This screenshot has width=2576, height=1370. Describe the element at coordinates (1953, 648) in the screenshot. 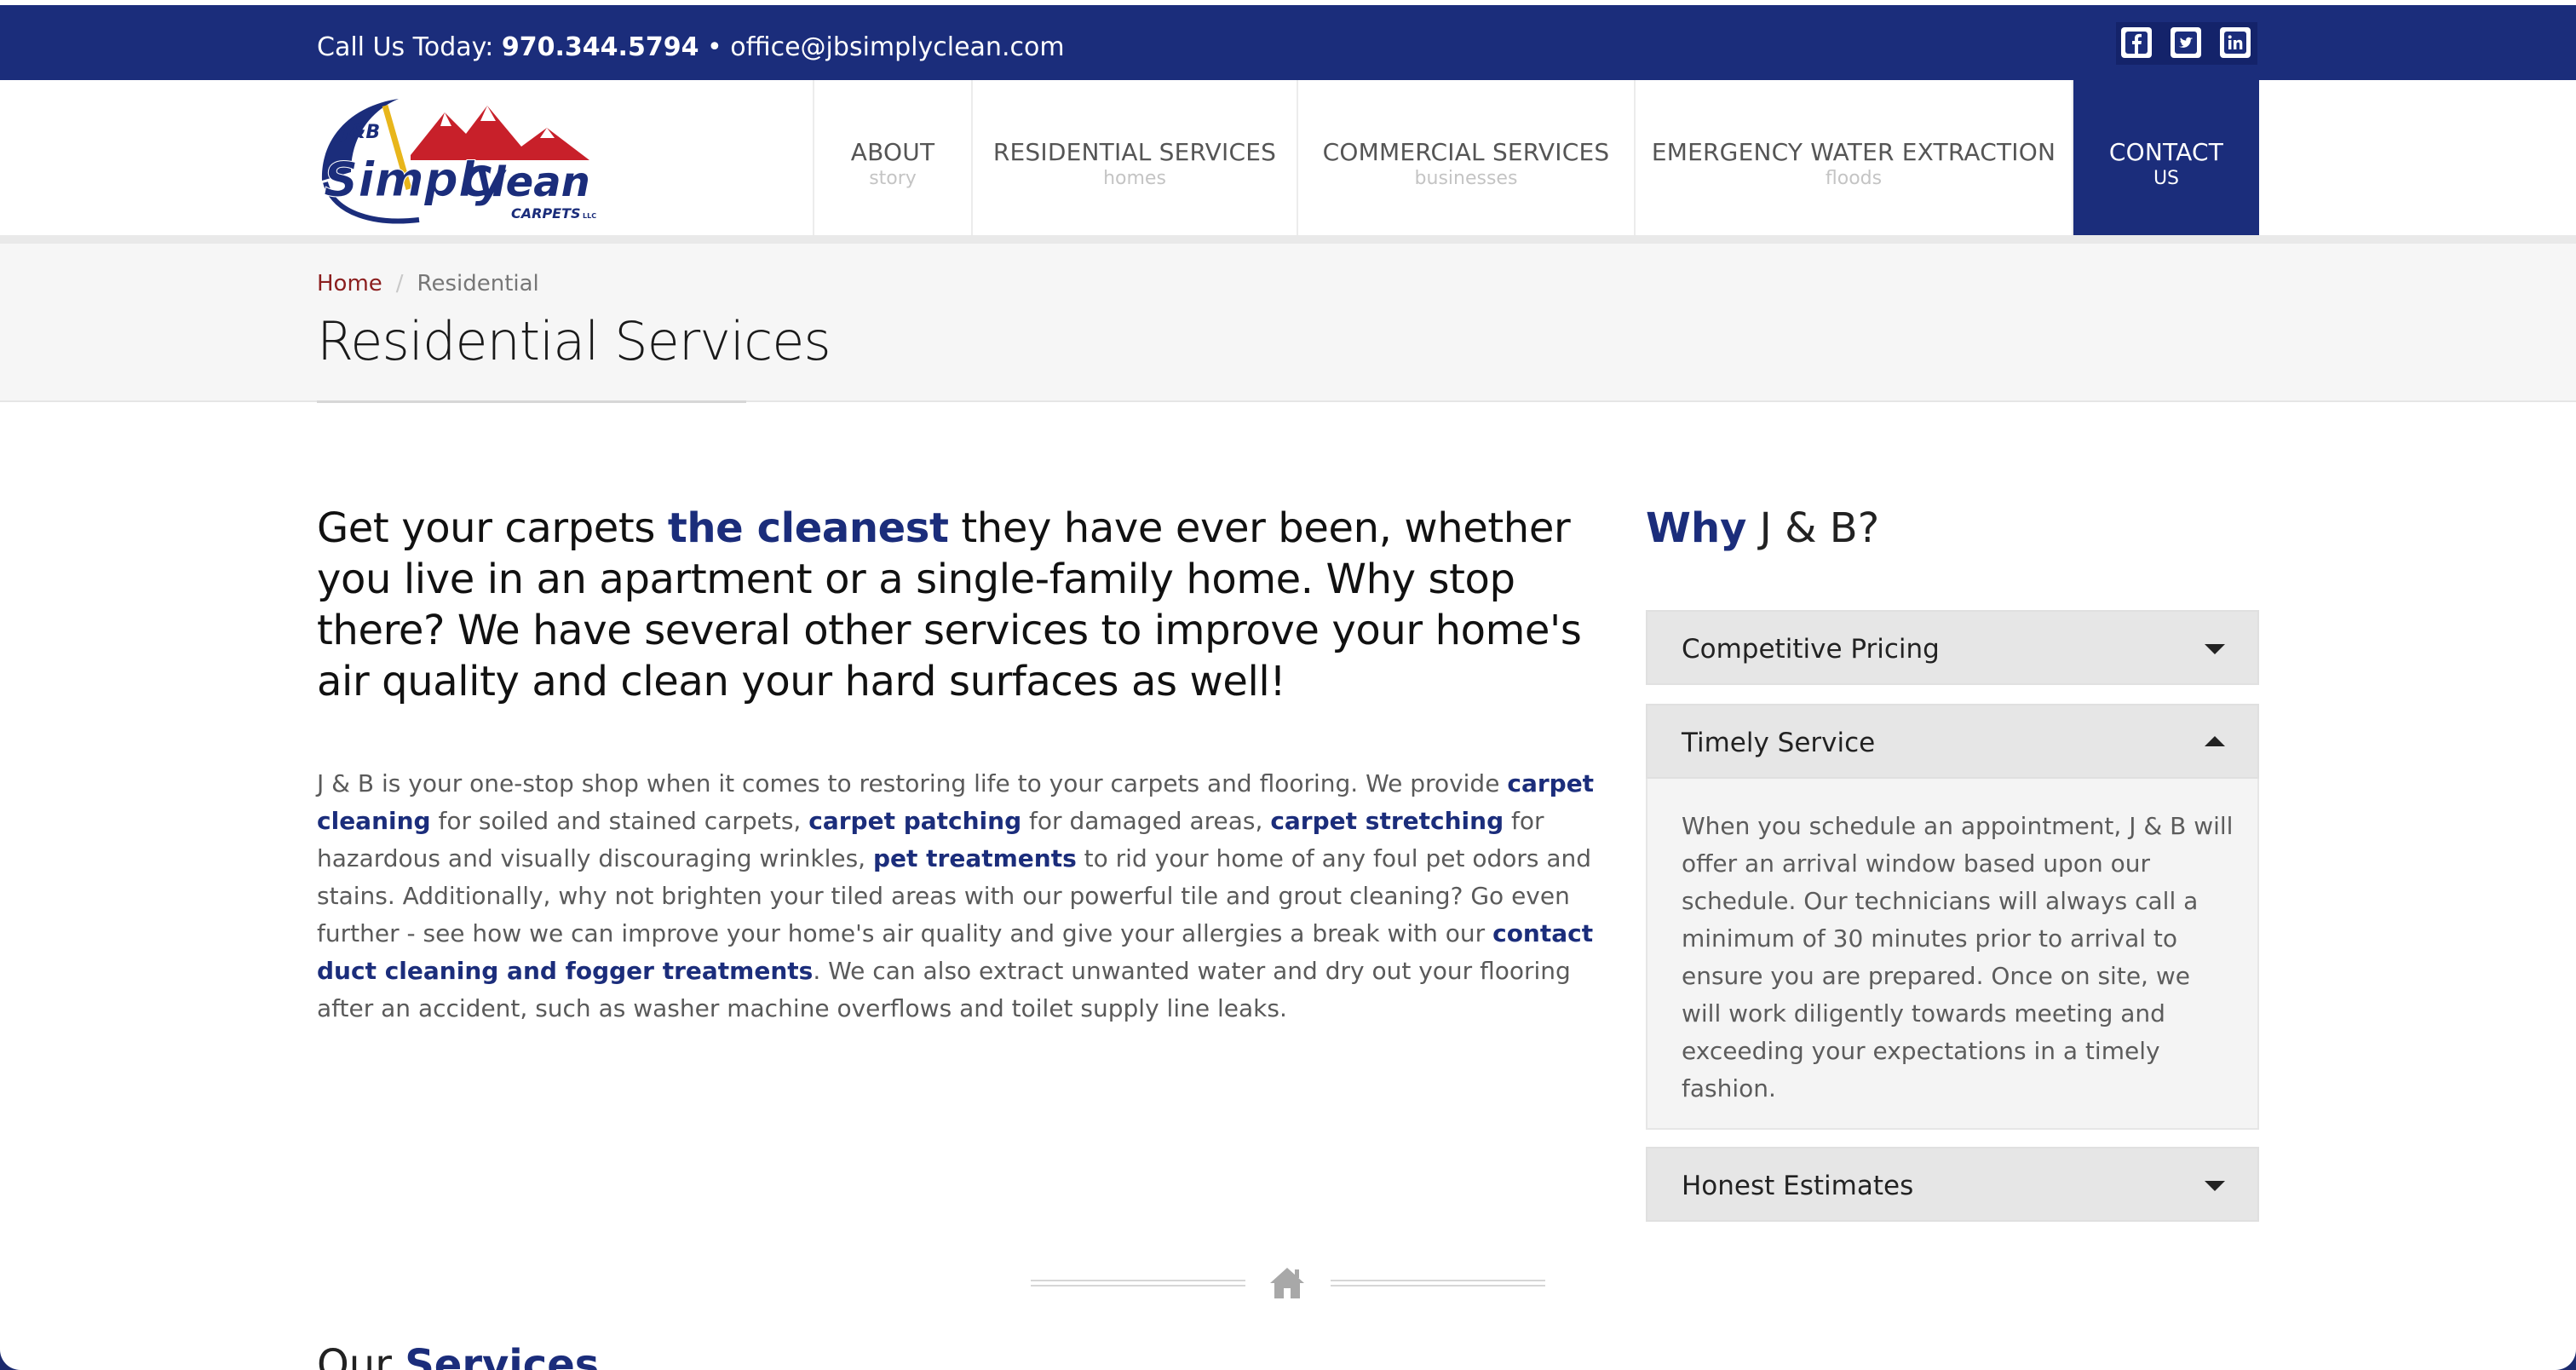

I see `accordion-competitive-pricing: Competitive Pricing` at that location.